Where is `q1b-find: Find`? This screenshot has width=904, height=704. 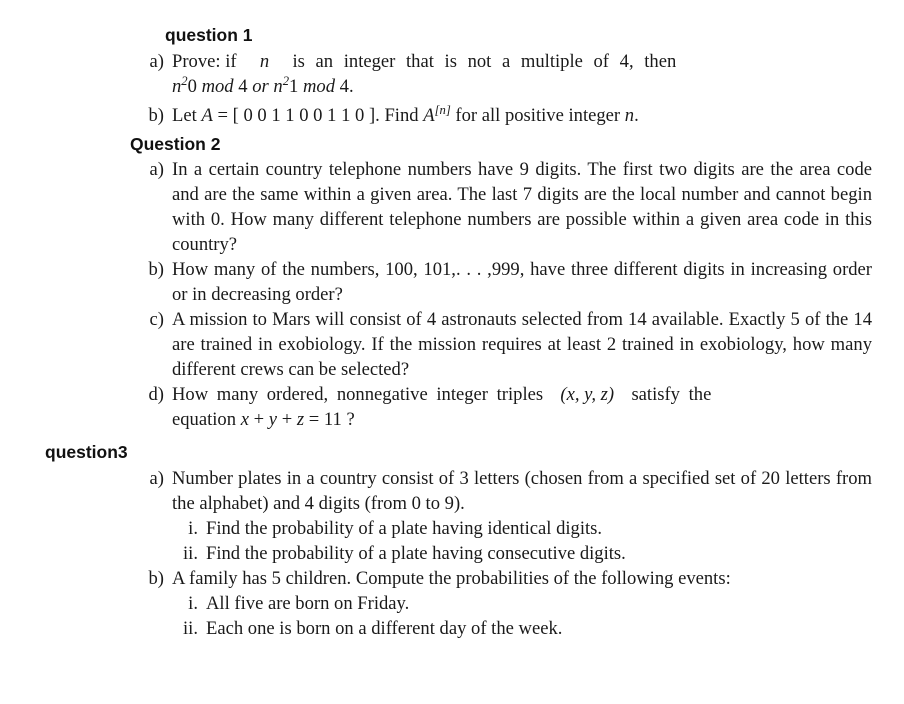
q1b-find: Find is located at coordinates (401, 116).